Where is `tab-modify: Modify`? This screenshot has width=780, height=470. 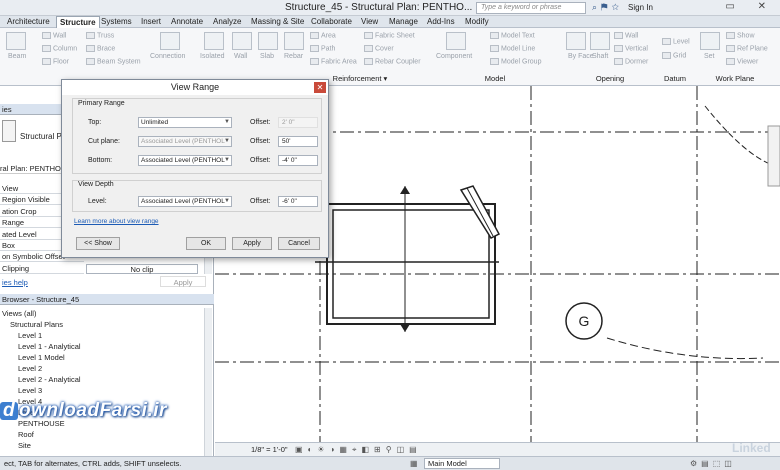 tab-modify: Modify is located at coordinates (477, 22).